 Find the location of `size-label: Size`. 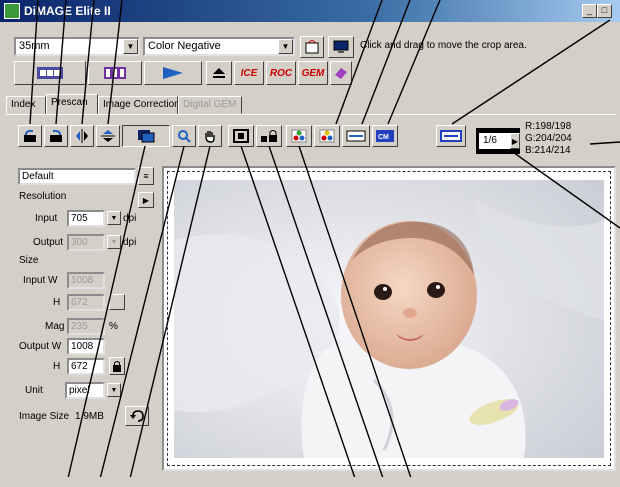

size-label: Size is located at coordinates (29, 260).